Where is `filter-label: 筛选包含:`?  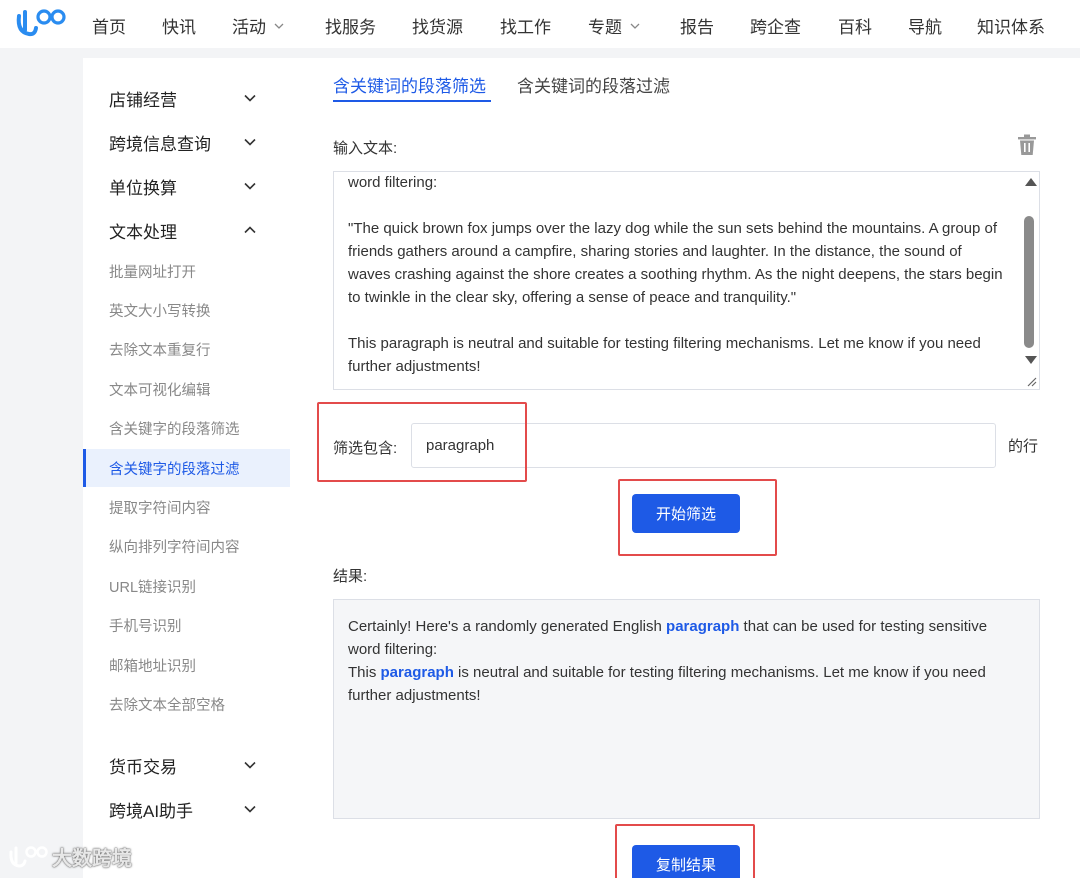
filter-label: 筛选包含: is located at coordinates (365, 448).